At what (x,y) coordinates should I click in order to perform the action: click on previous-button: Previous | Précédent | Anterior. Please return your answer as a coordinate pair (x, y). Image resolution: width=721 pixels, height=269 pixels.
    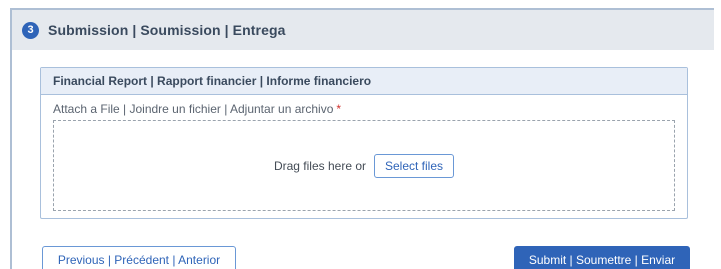
    Looking at the image, I should click on (139, 257).